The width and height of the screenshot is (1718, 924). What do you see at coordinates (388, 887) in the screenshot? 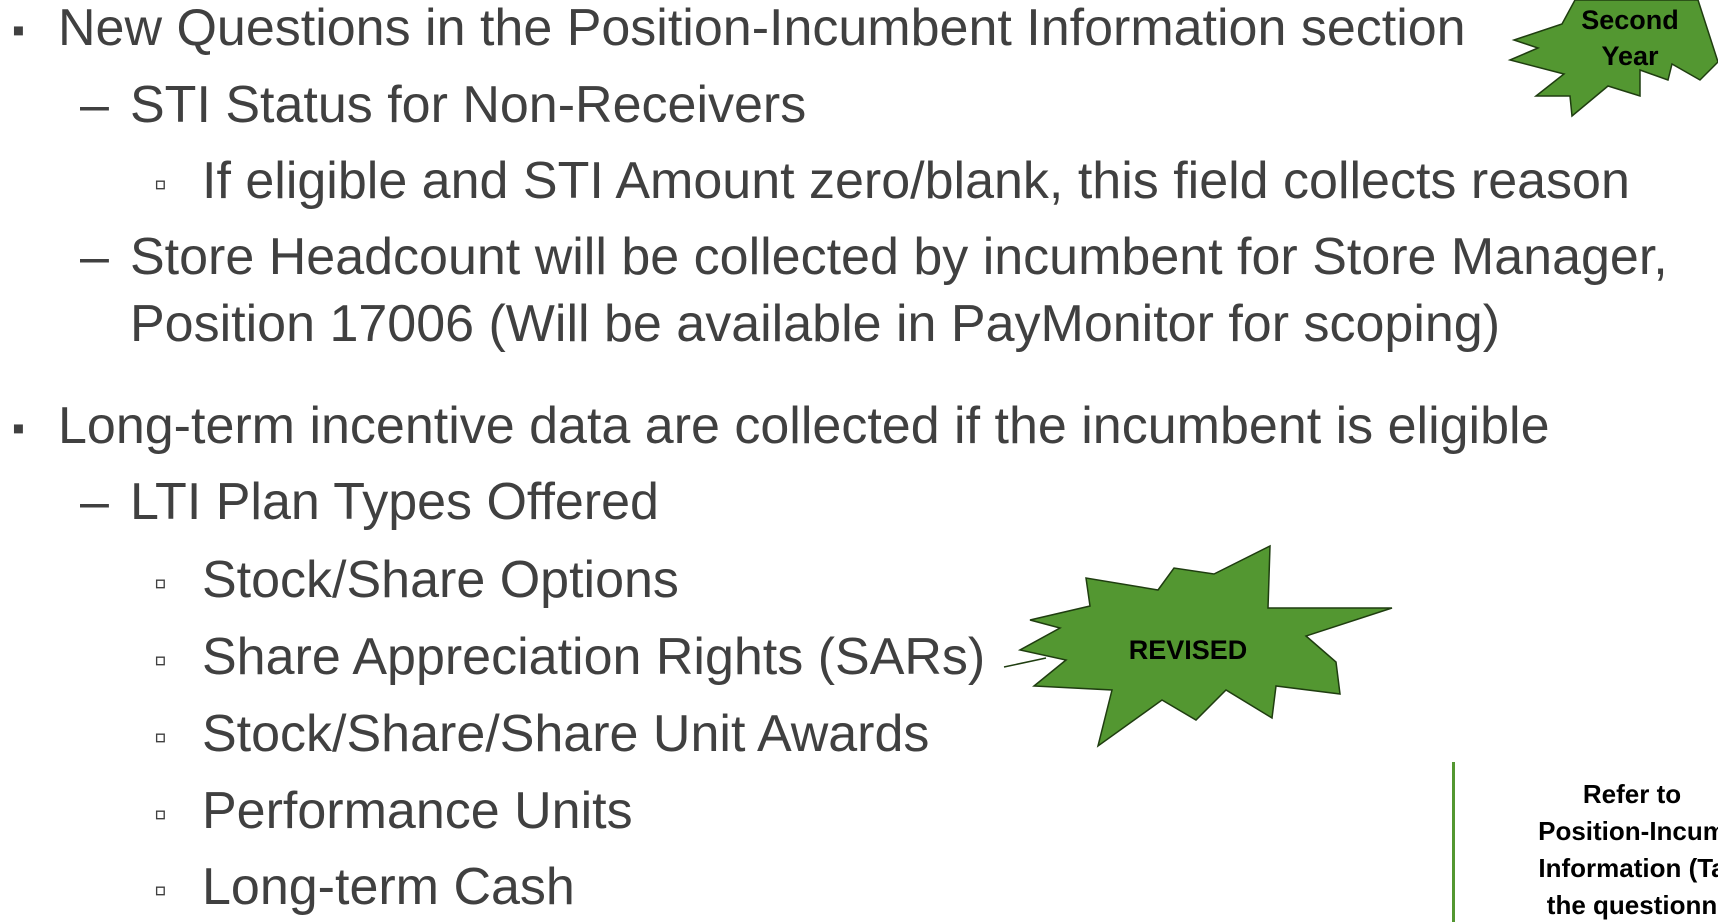
I see `lti-plan-type-item: Long-term Cash` at bounding box center [388, 887].